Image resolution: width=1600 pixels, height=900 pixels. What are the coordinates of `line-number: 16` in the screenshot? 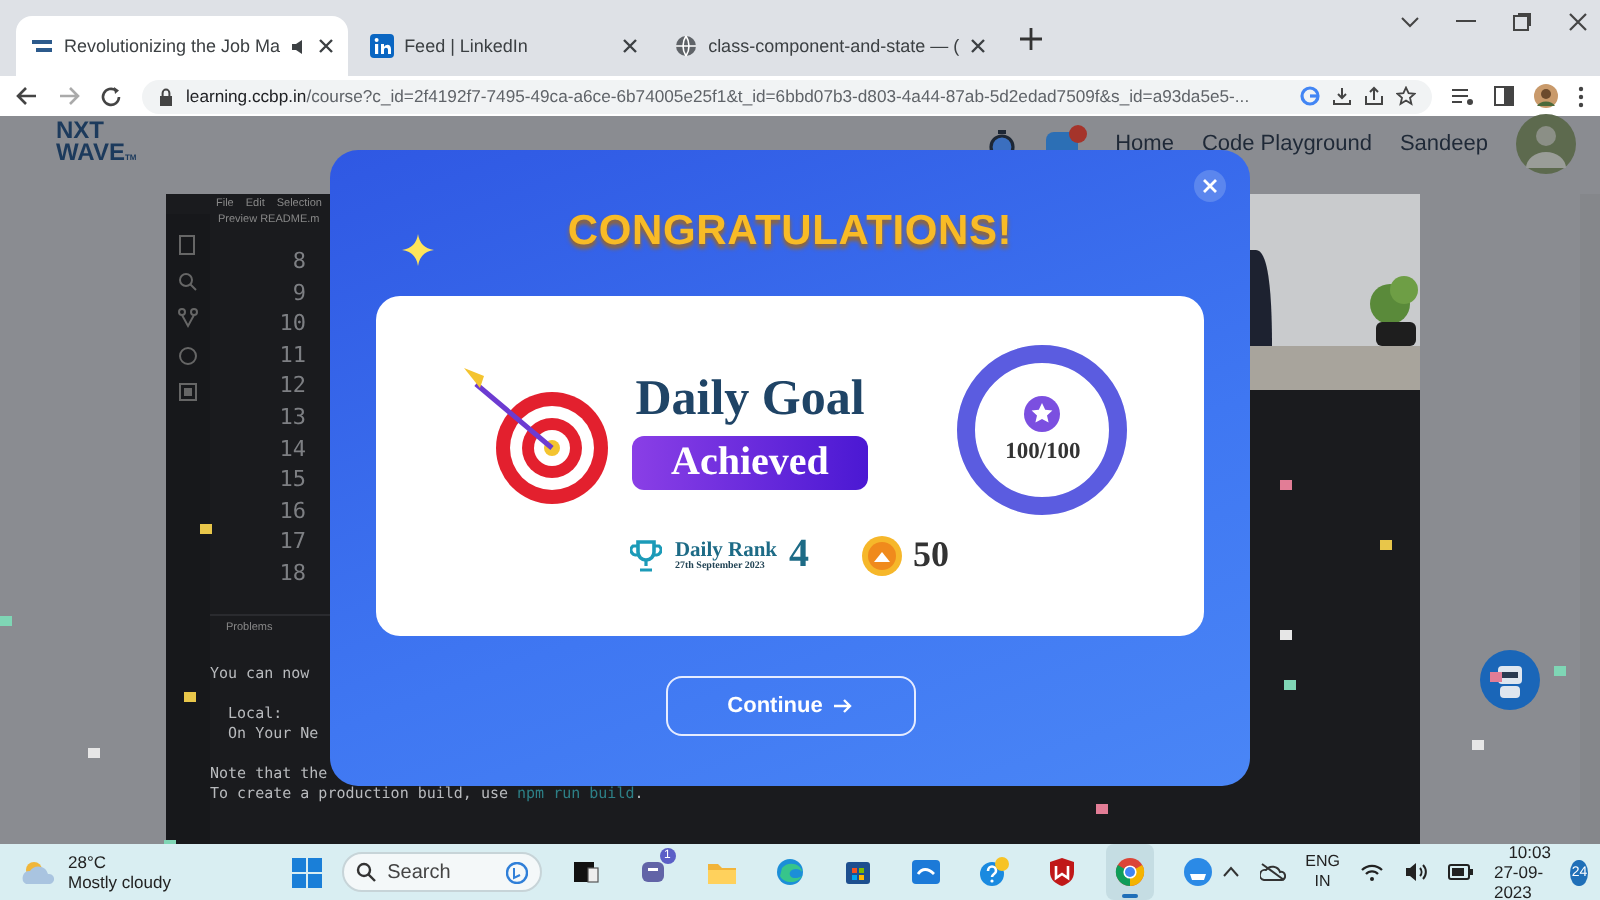 It's located at (291, 511).